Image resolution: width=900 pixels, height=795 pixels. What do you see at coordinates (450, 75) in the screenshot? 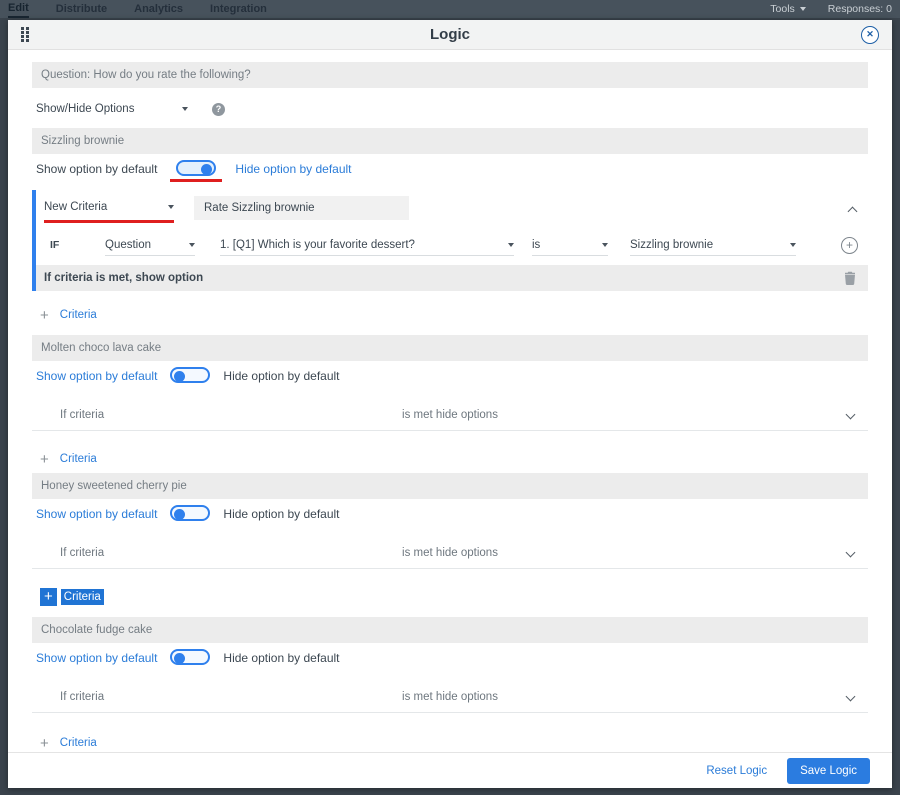
I see `question-header-bar: Question: How do you rate the following?` at bounding box center [450, 75].